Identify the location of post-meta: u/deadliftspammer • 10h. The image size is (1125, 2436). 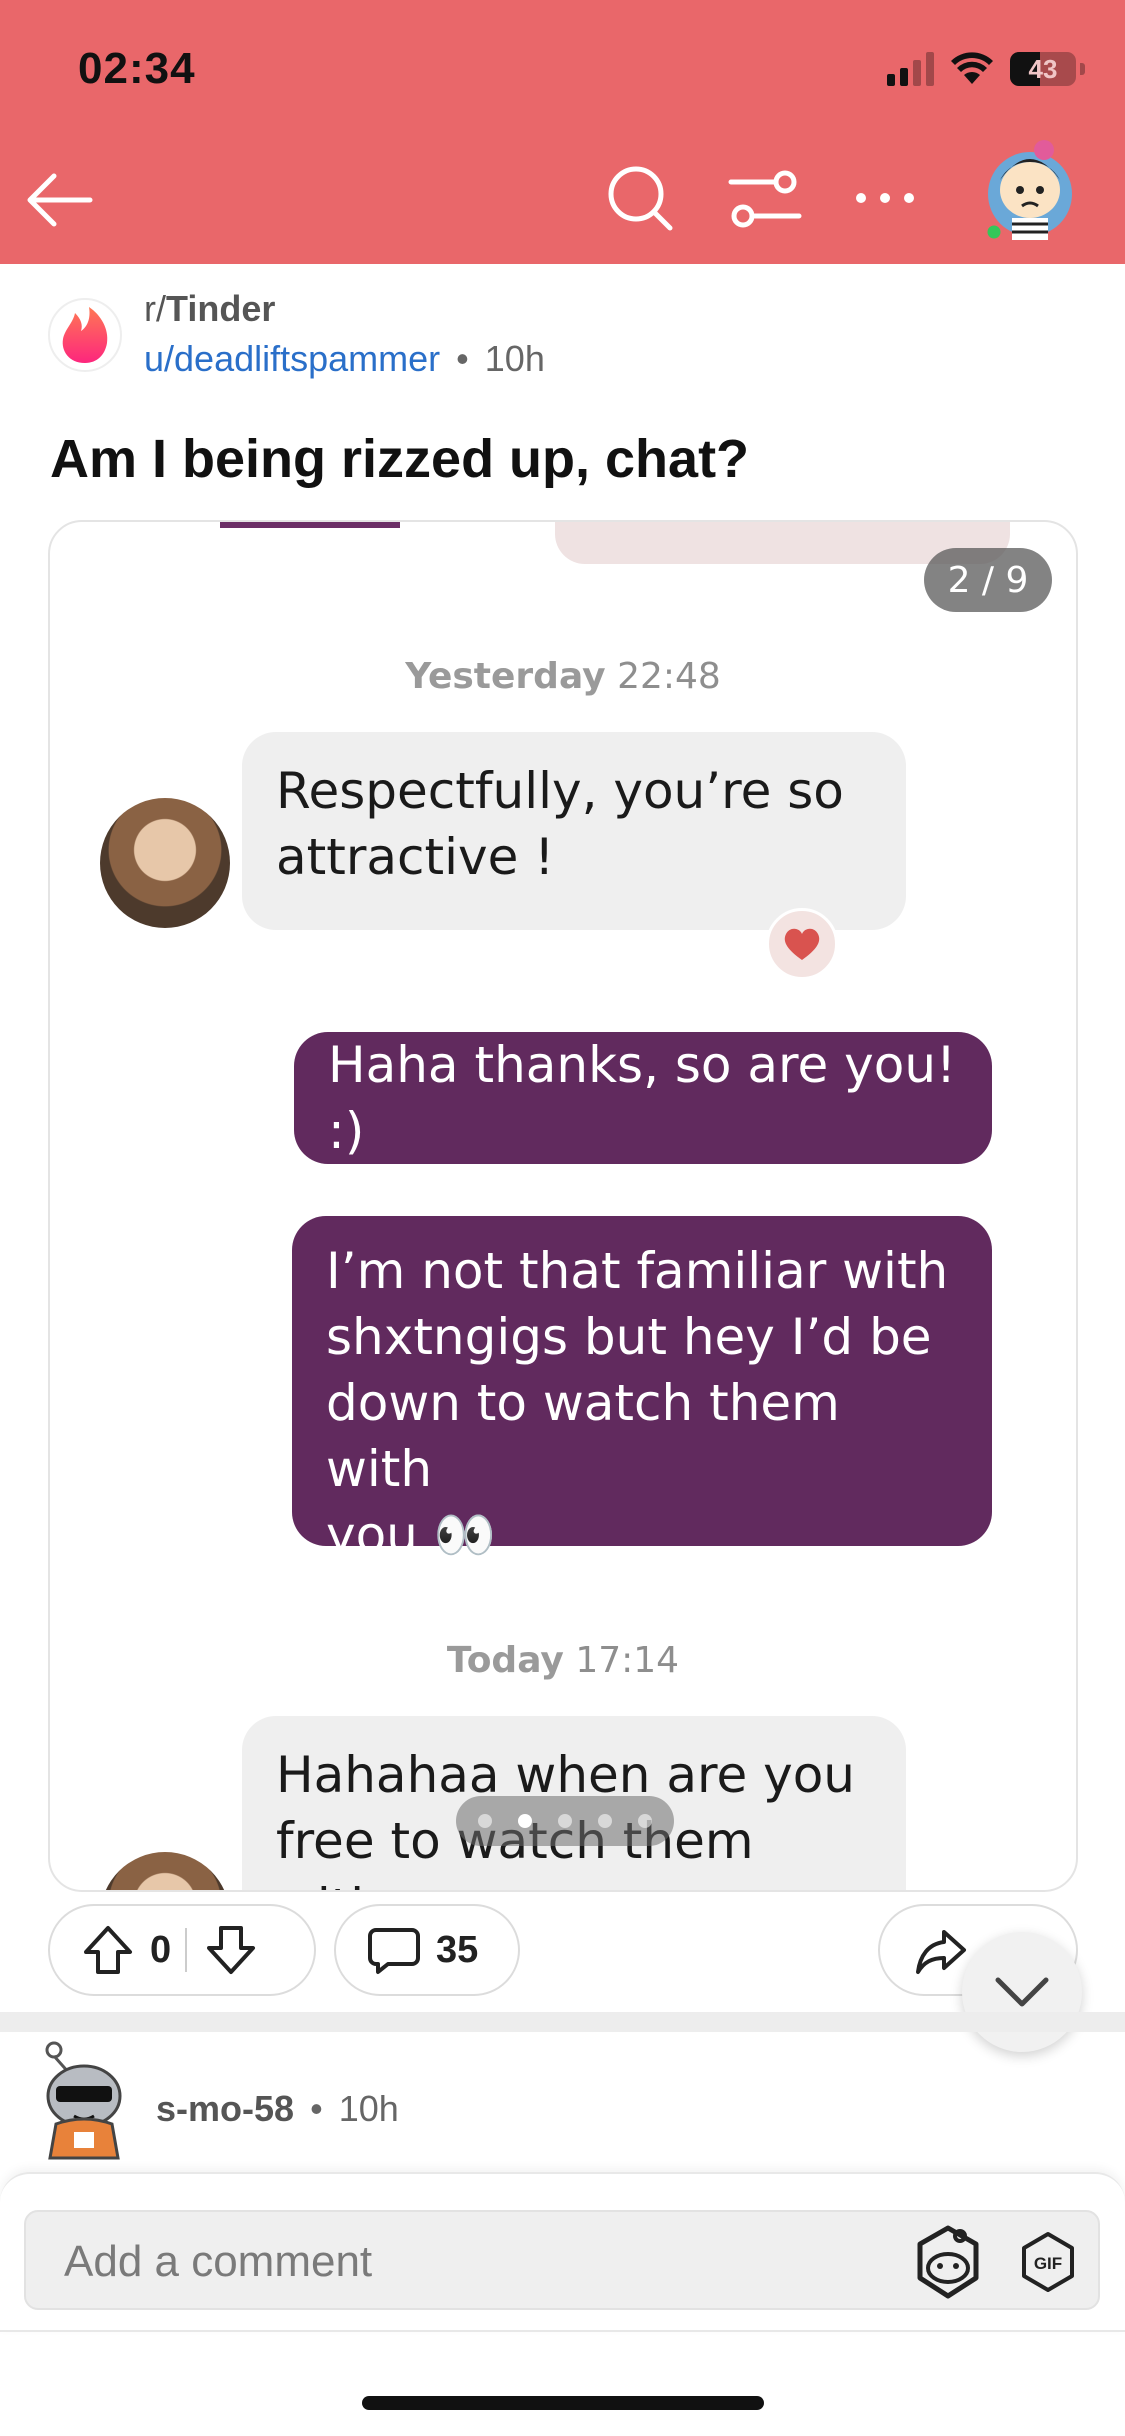
(344, 359).